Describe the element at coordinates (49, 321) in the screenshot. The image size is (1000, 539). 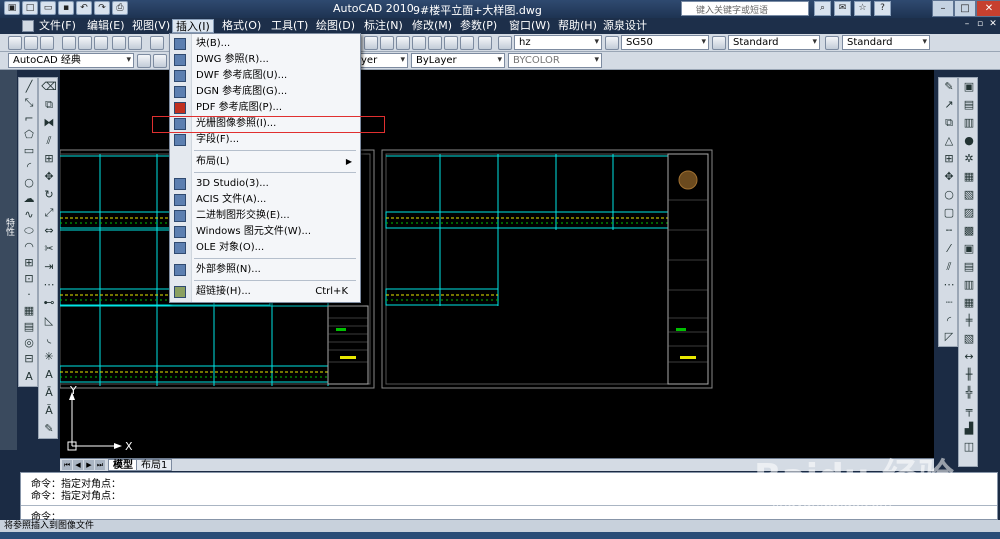
I see `chamfer-icon: ◺` at that location.